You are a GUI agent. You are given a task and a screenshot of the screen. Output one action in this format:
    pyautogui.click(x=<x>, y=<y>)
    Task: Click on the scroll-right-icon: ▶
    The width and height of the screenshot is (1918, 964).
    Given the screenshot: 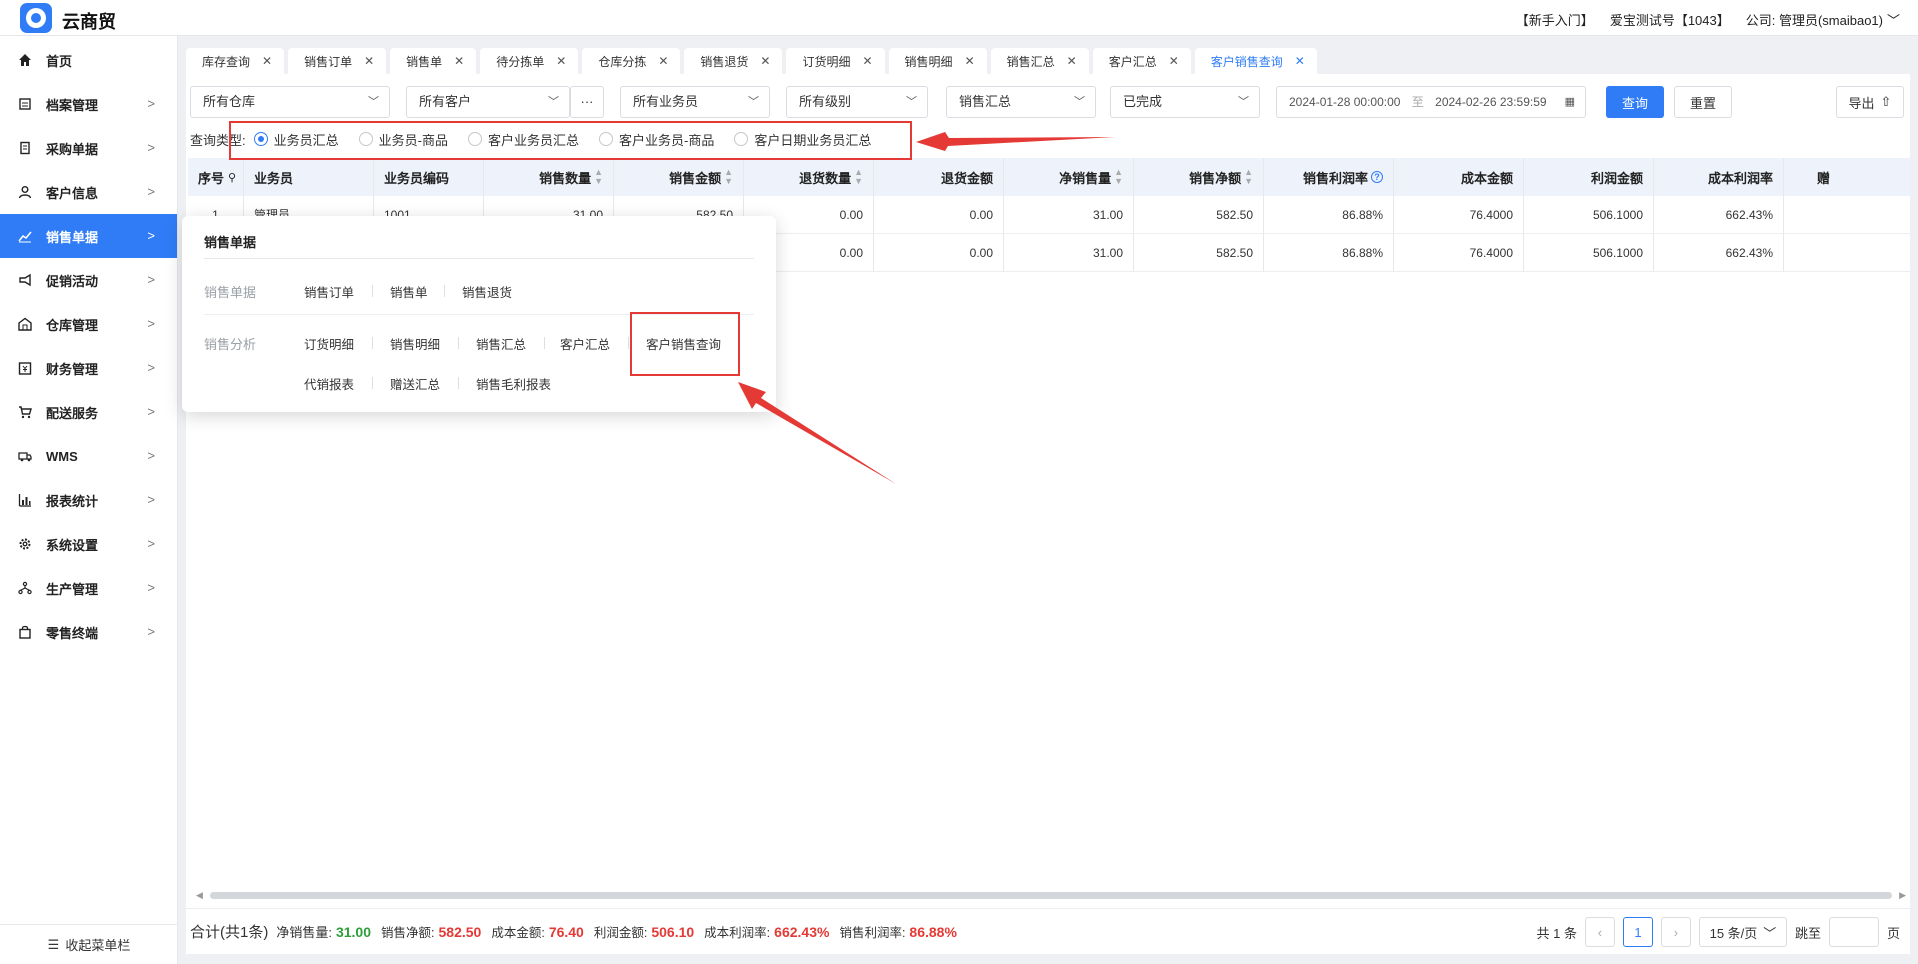 What is the action you would take?
    pyautogui.click(x=1902, y=895)
    